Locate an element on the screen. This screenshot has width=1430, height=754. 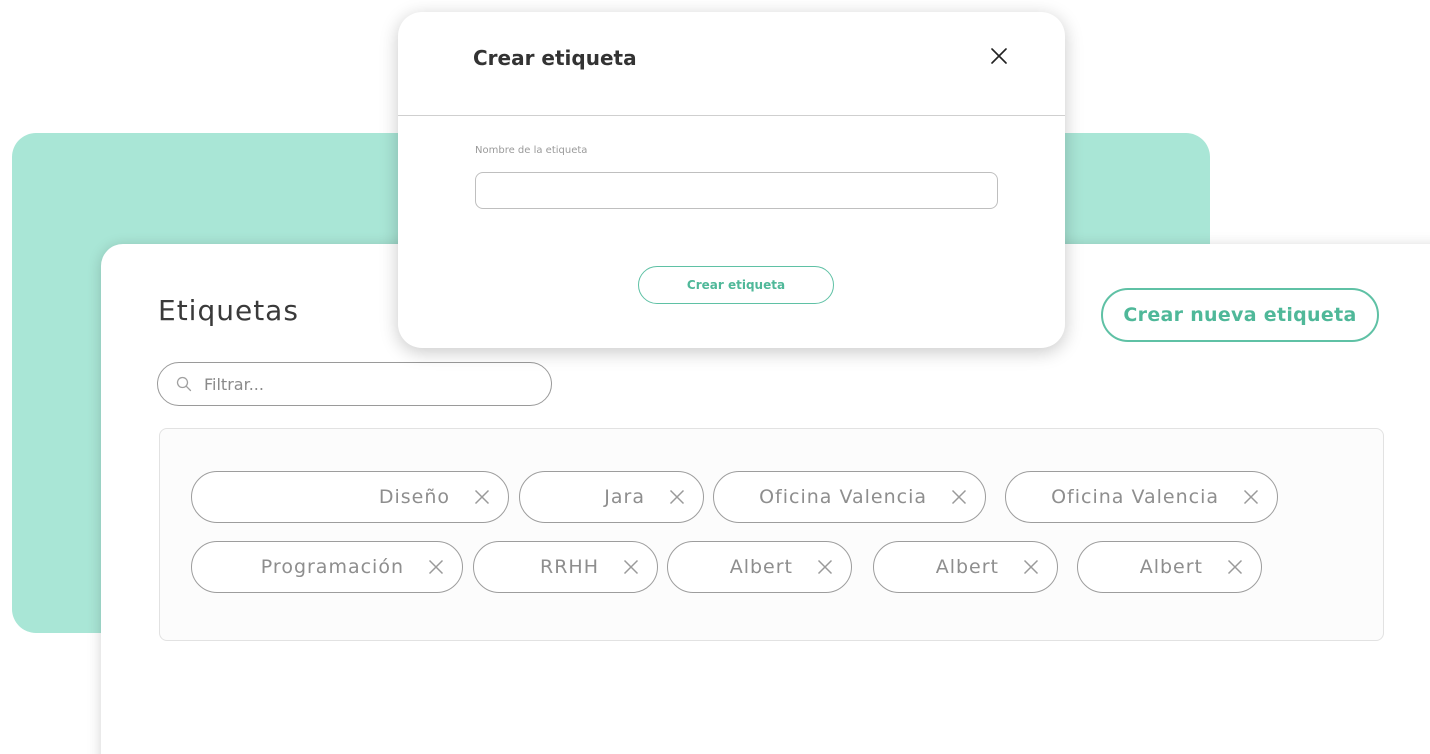
tag-chip: Programación is located at coordinates (327, 567).